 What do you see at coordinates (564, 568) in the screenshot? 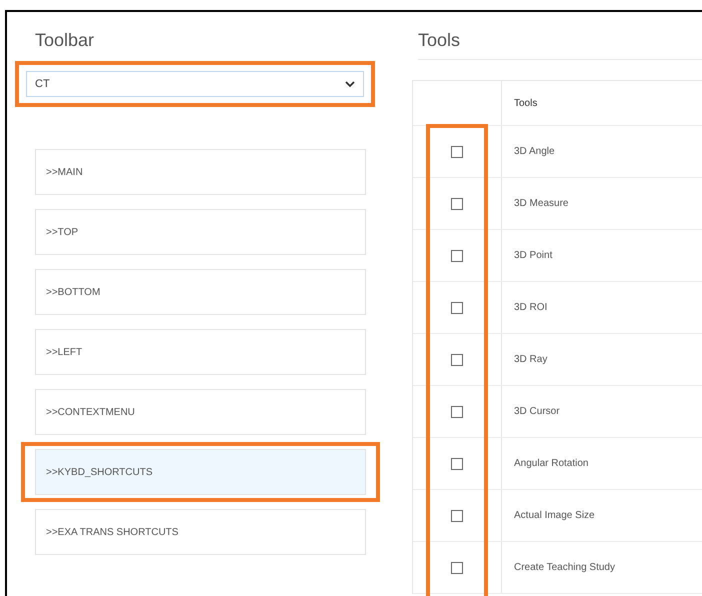
I see `table-cell-text: Create Teaching Study` at bounding box center [564, 568].